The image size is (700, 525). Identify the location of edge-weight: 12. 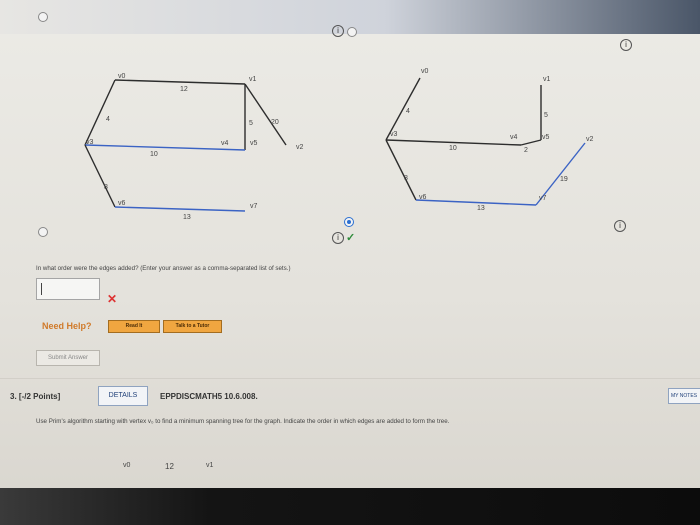
(184, 89).